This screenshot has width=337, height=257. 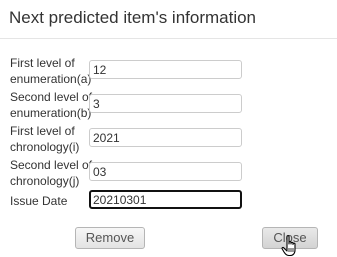 I want to click on remove-button: Remove, so click(x=110, y=238).